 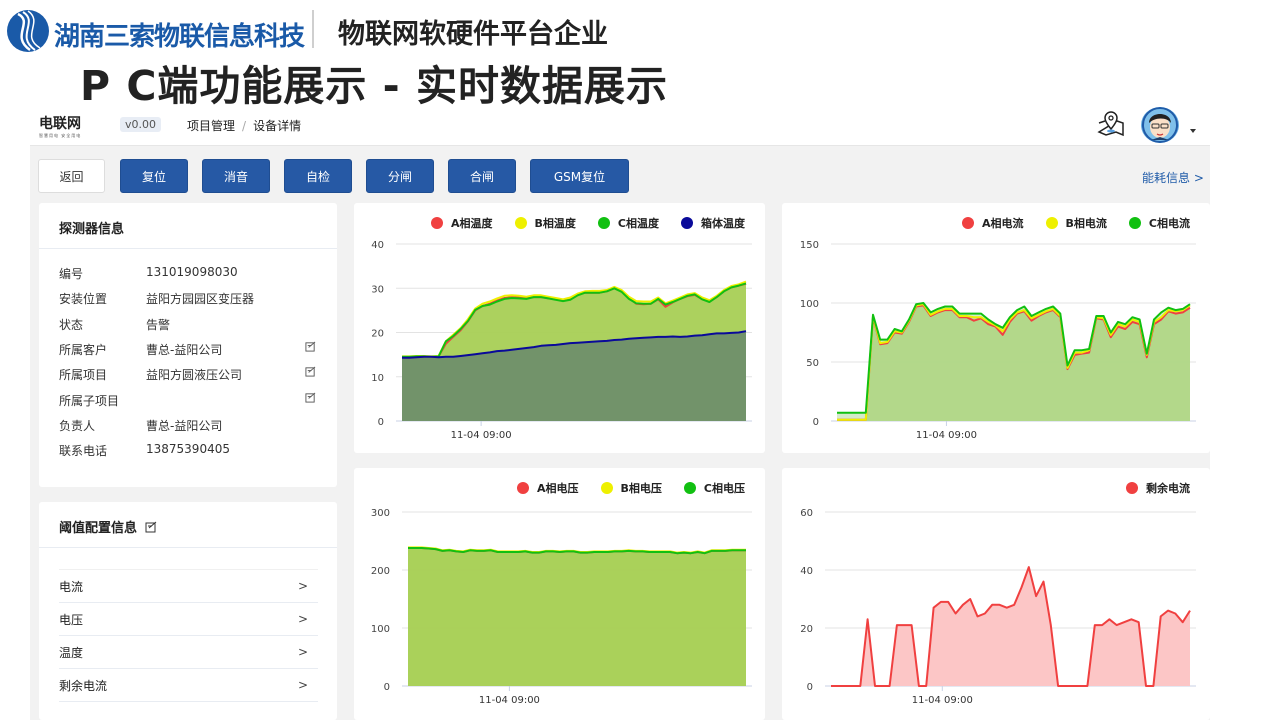 I want to click on detector-info-title: 探测器信息, so click(x=188, y=226).